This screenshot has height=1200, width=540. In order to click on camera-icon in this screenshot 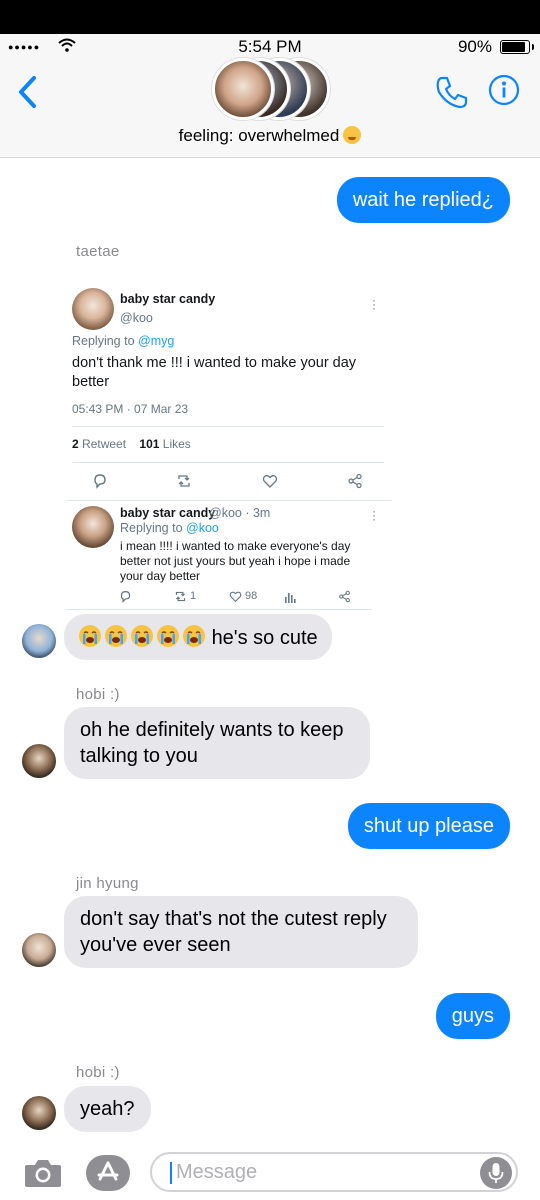, I will do `click(43, 1173)`.